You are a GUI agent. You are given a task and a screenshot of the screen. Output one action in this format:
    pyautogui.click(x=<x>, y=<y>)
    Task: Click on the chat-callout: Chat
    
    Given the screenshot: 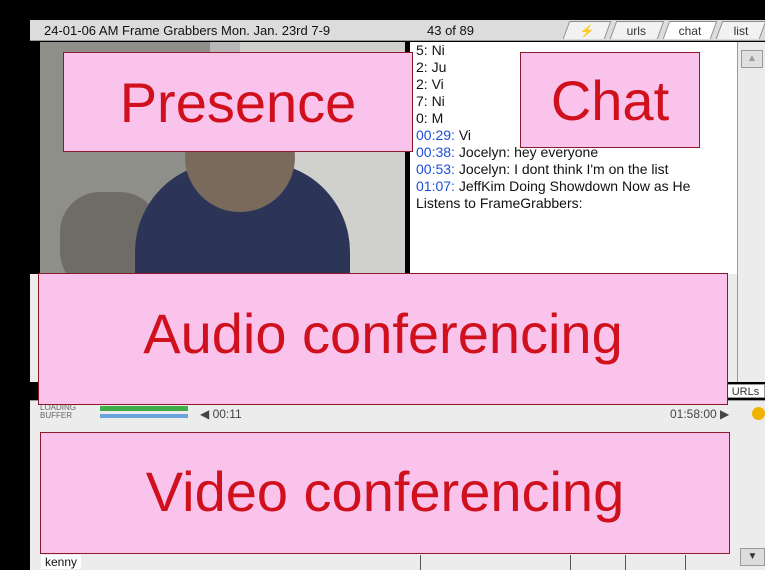 What is the action you would take?
    pyautogui.click(x=610, y=100)
    